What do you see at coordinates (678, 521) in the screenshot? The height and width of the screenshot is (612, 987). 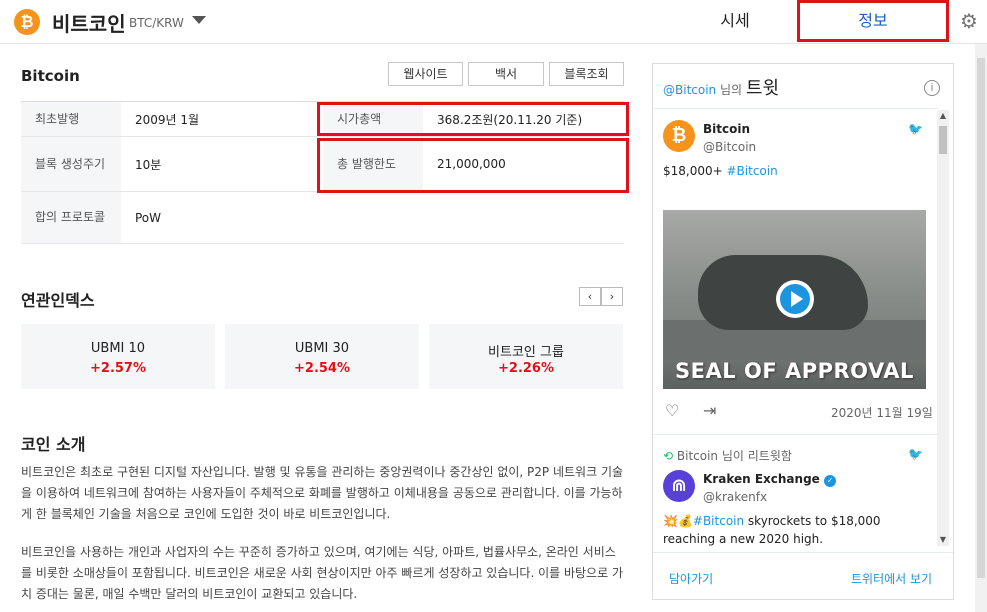 I see `retweet-emoji: 💥💰` at bounding box center [678, 521].